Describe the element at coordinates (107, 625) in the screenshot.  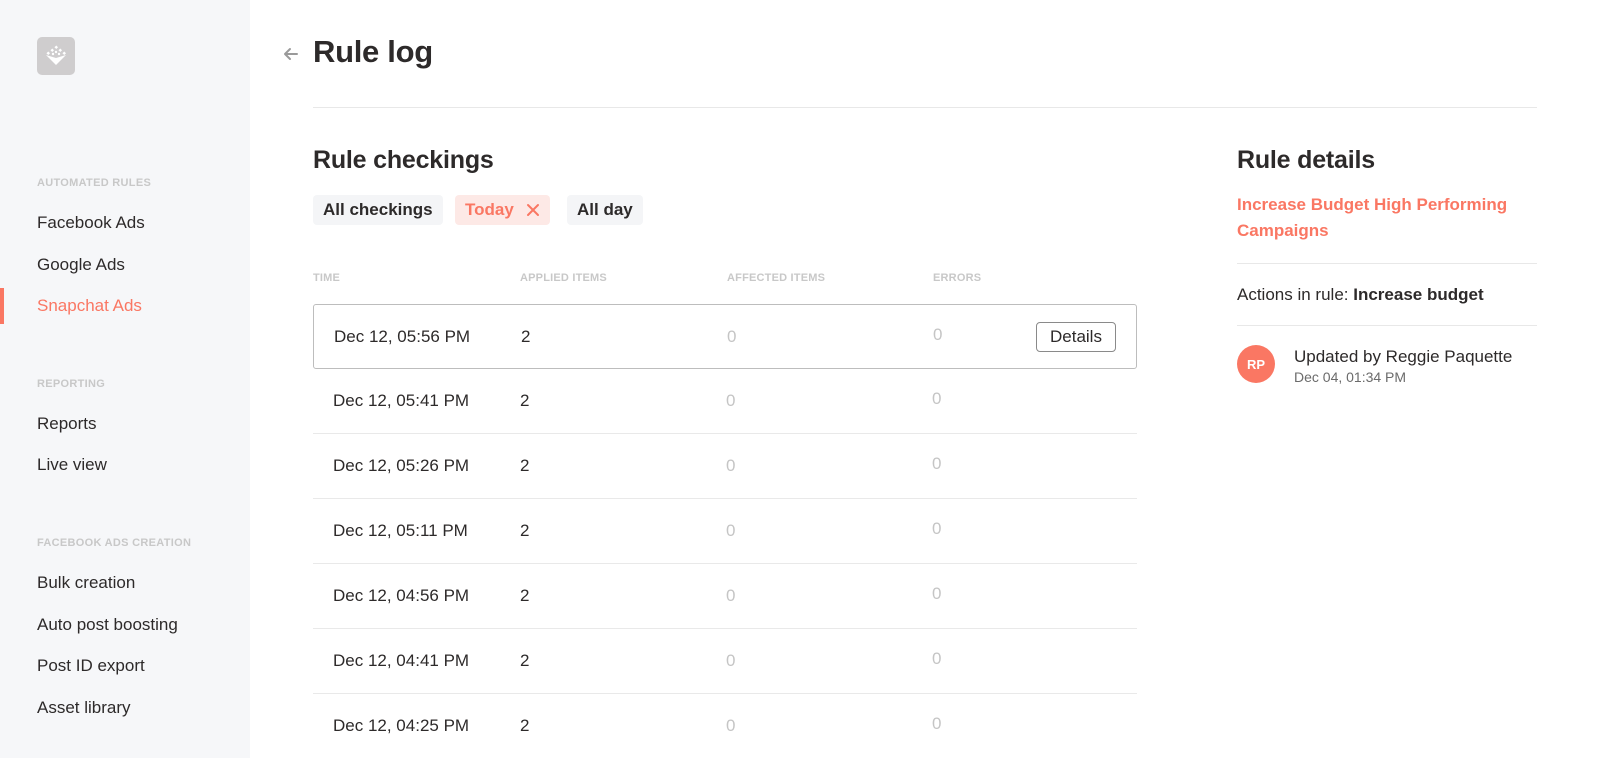
I see `sidebar-item-auto-post-boosting: Auto post boosting` at that location.